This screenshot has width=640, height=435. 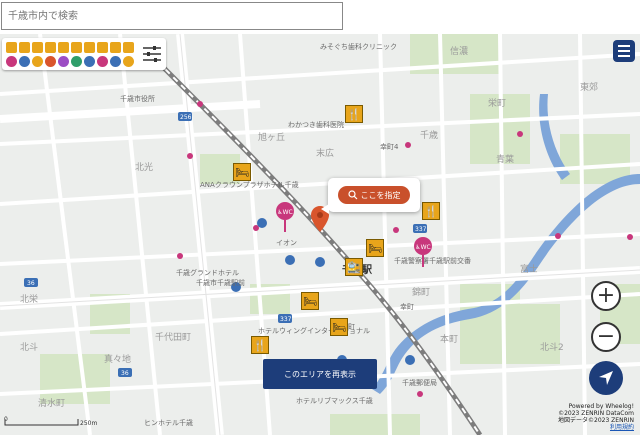 What do you see at coordinates (76, 61) in the screenshot?
I see `charging-filter-icon` at bounding box center [76, 61].